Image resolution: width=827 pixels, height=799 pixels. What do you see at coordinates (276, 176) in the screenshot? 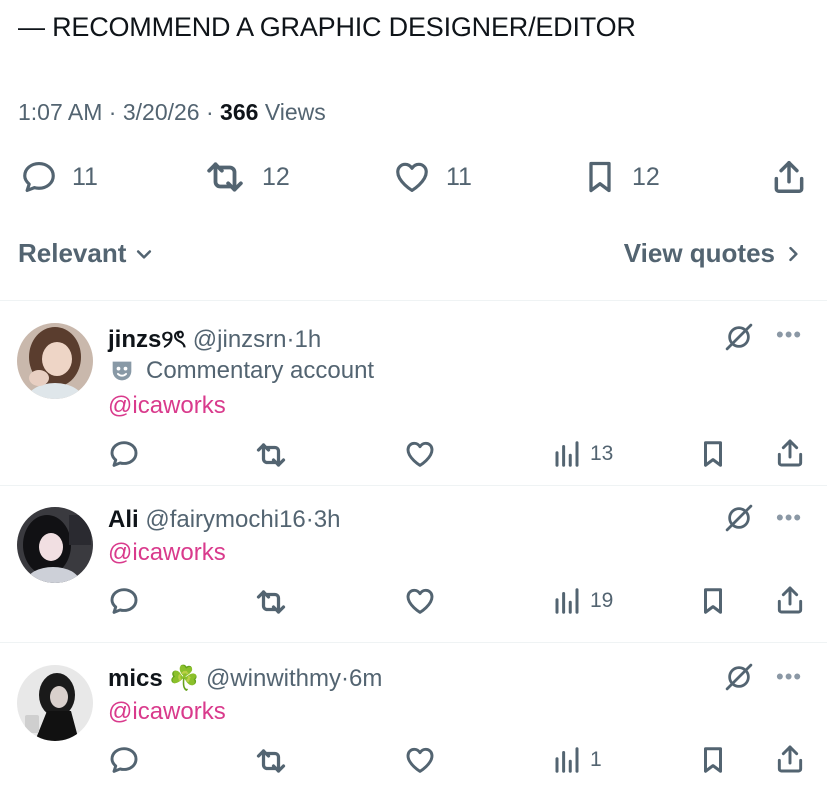
I see `repost-count: 12` at bounding box center [276, 176].